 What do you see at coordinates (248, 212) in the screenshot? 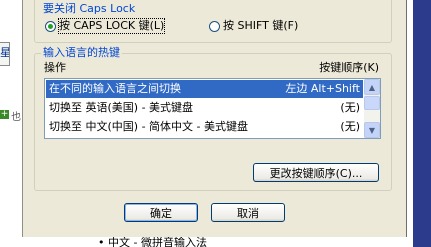
I see `cancel-button: 取消` at bounding box center [248, 212].